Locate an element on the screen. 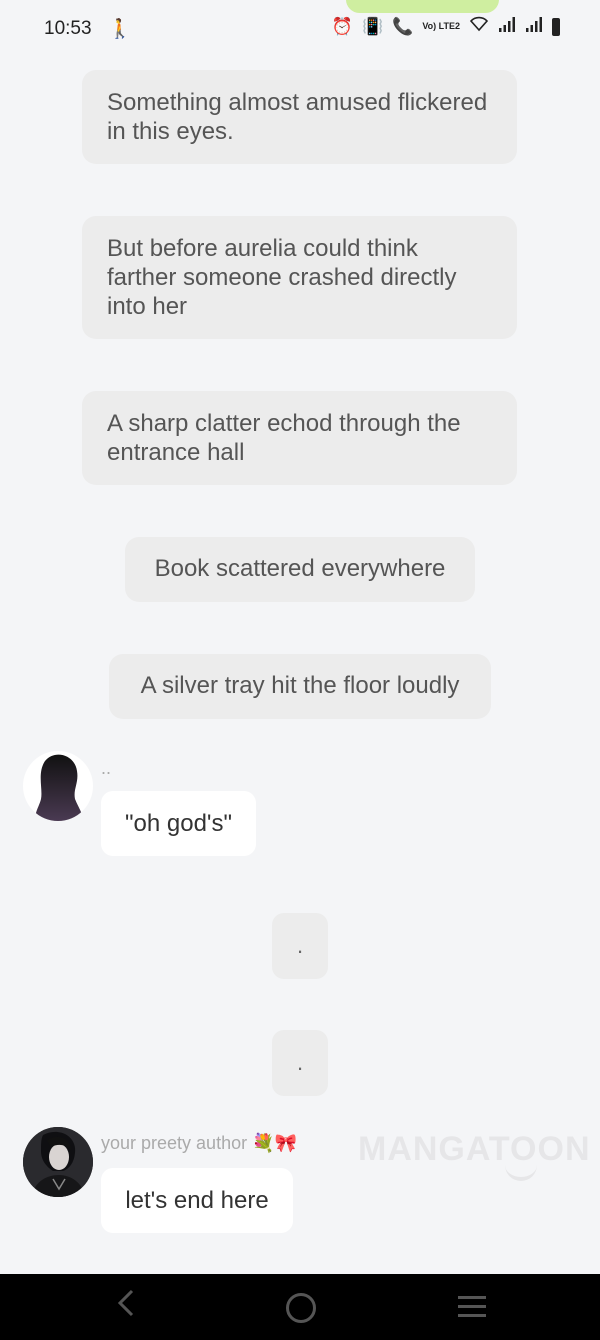 The width and height of the screenshot is (600, 1340). battery-icon is located at coordinates (556, 26).